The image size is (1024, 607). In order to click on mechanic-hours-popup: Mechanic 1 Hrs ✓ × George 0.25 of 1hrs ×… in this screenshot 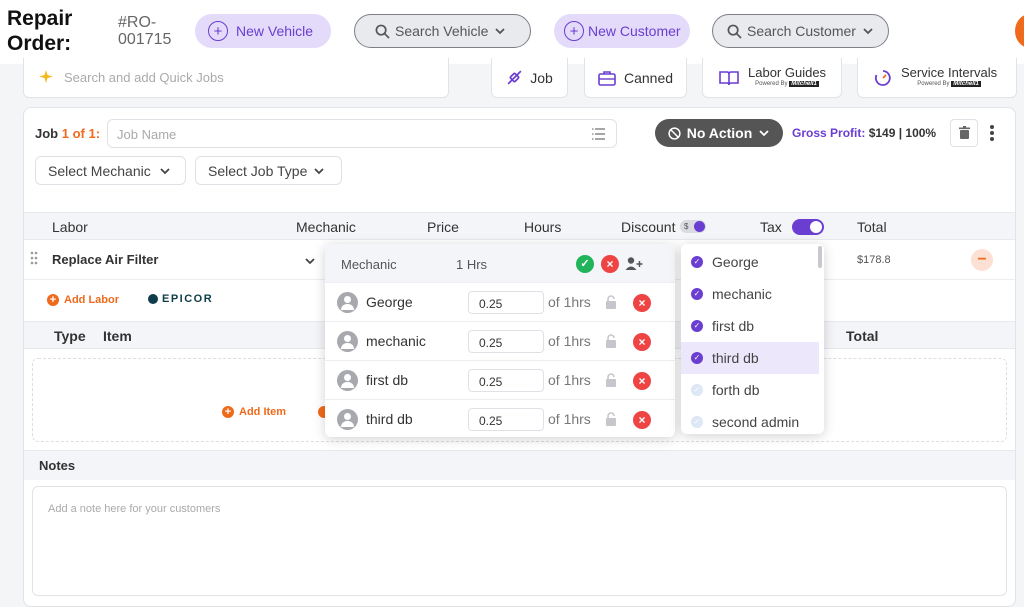, I will do `click(500, 340)`.